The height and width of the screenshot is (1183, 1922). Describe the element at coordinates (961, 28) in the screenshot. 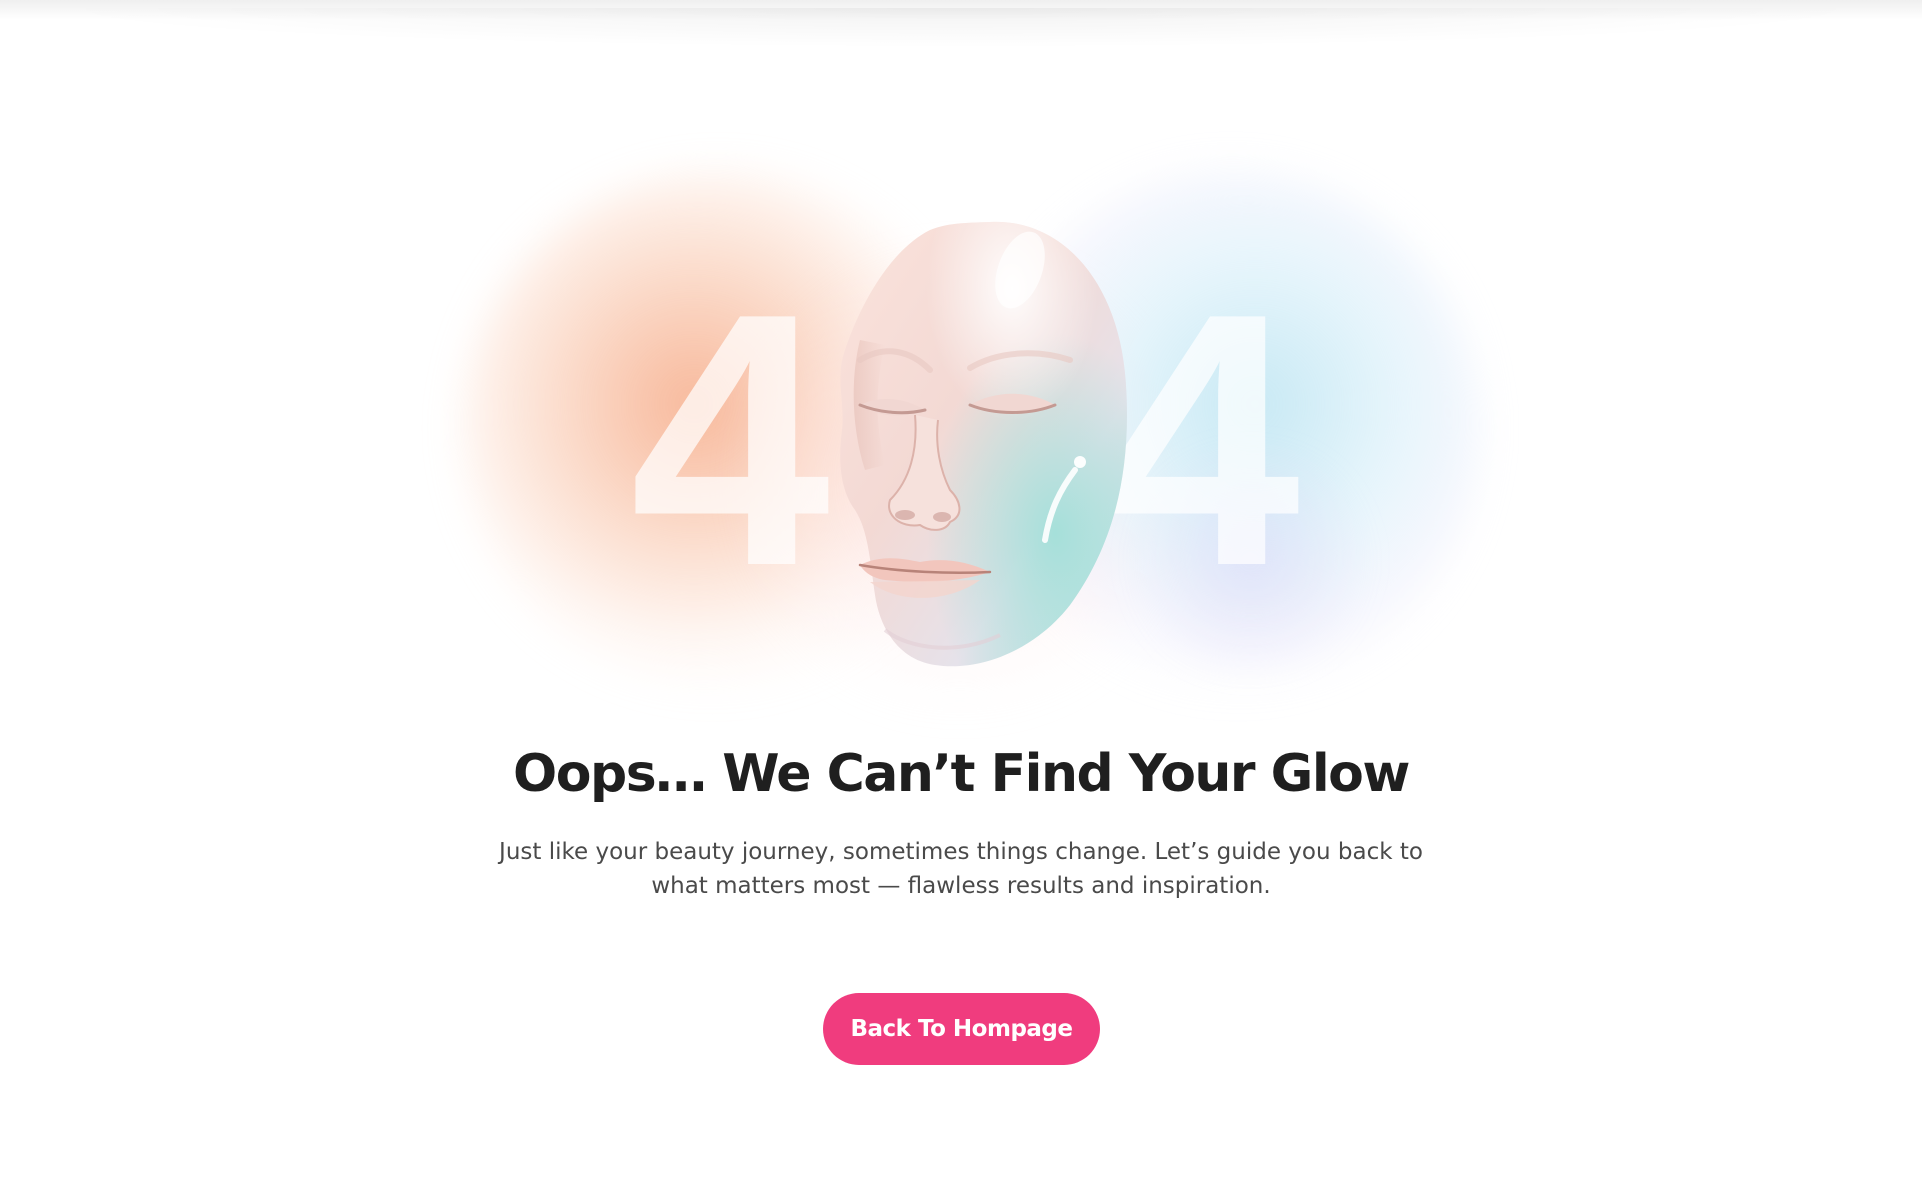

I see `top-bar-shadow` at that location.